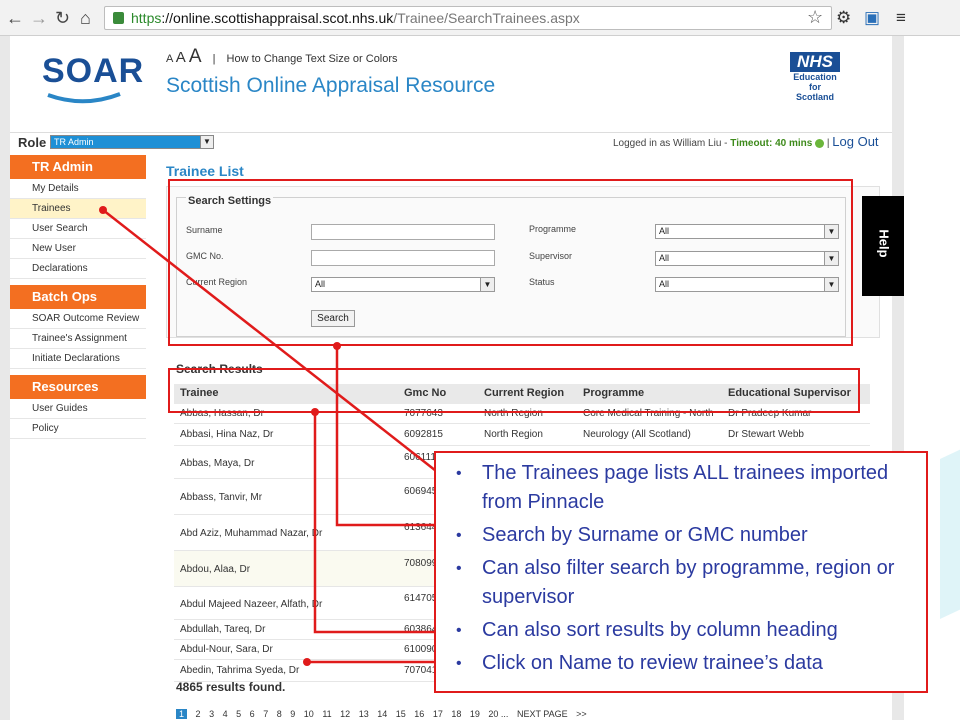 The height and width of the screenshot is (720, 960). I want to click on soar-logo: SOAR, so click(93, 71).